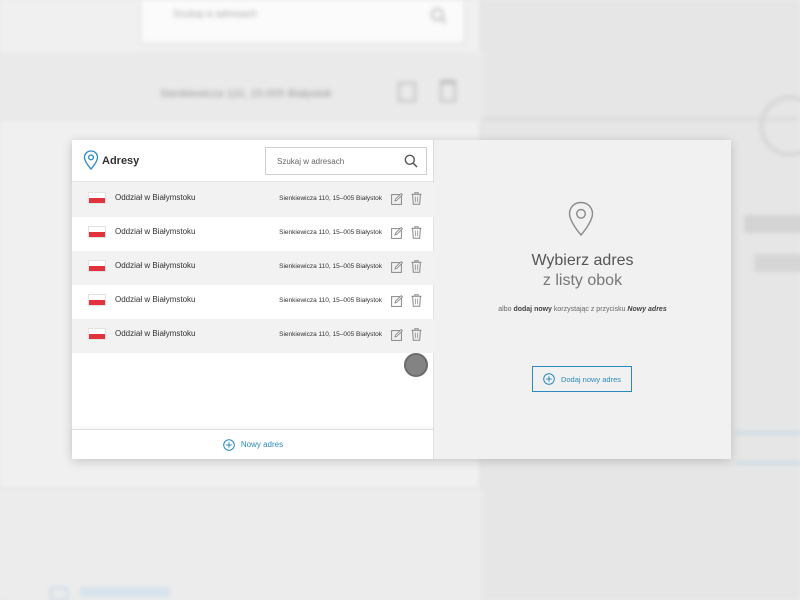  What do you see at coordinates (252, 161) in the screenshot?
I see `address-list-header: Adresy` at bounding box center [252, 161].